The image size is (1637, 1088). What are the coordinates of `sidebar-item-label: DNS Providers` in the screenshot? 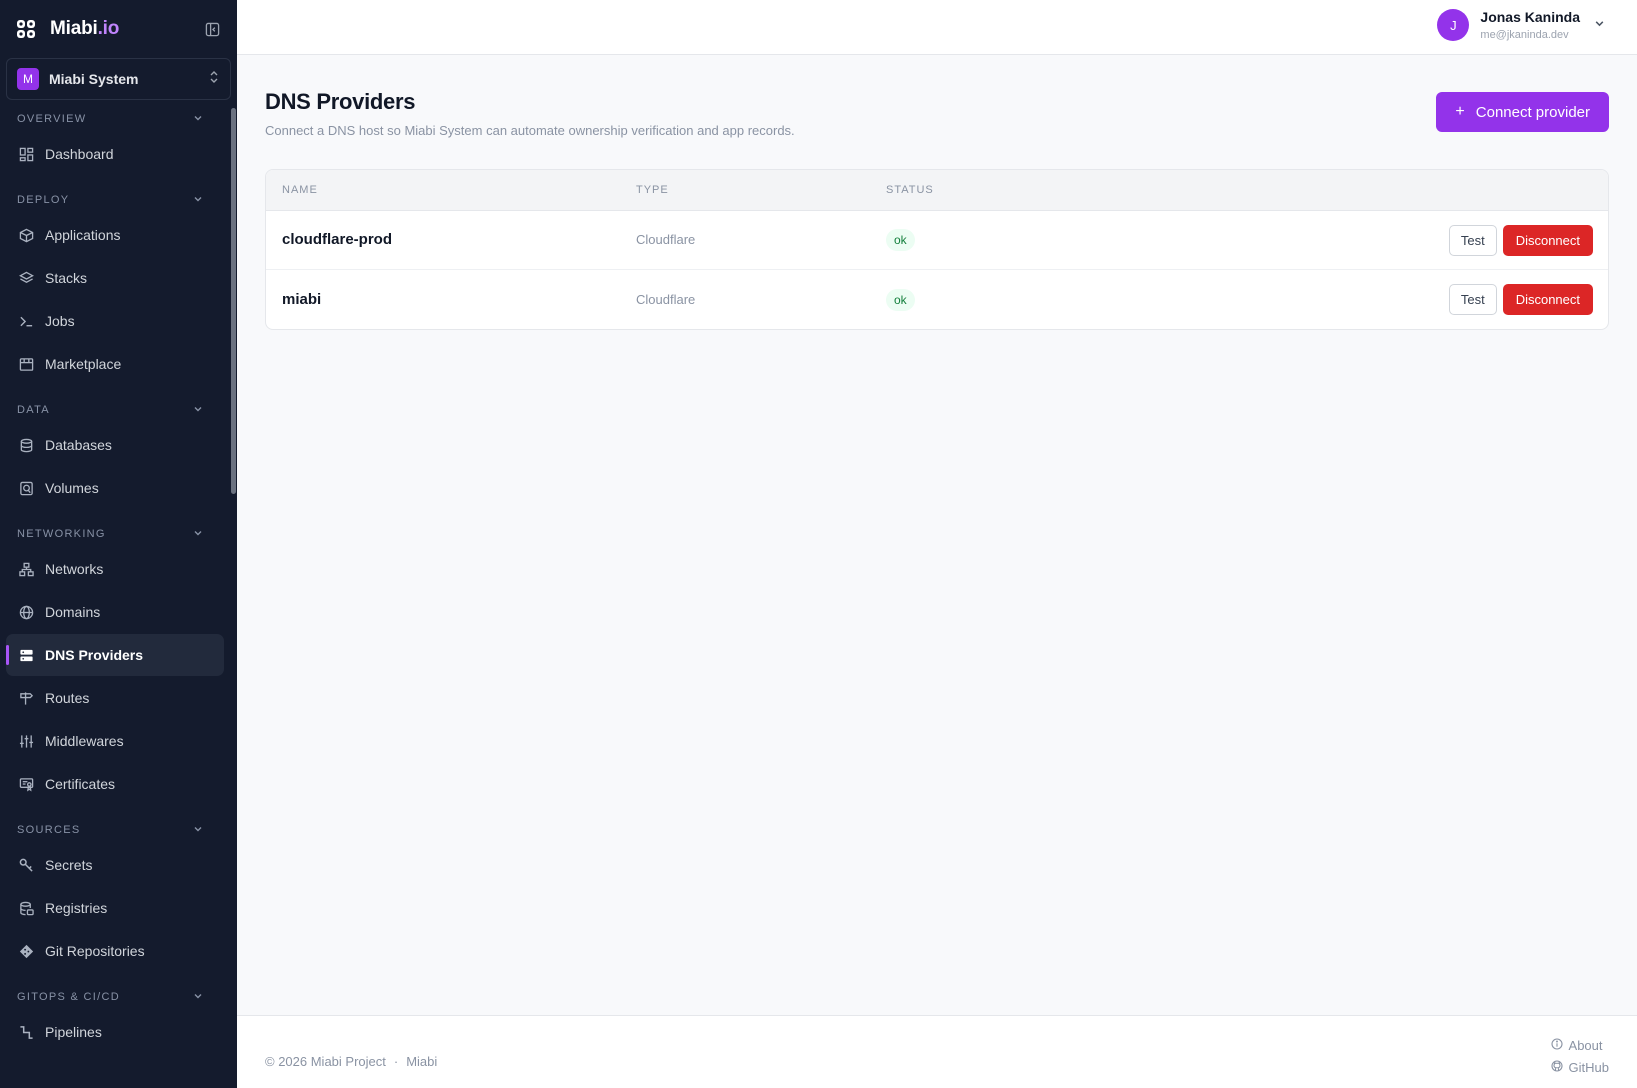 It's located at (94, 655).